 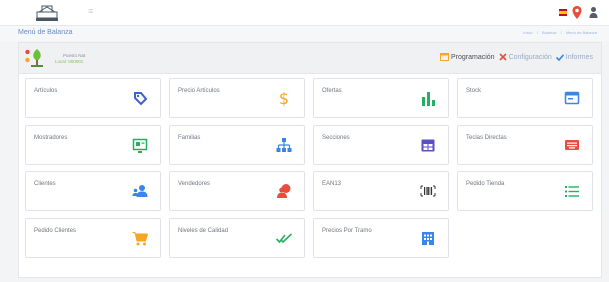 What do you see at coordinates (577, 12) in the screenshot?
I see `location-pin-icon` at bounding box center [577, 12].